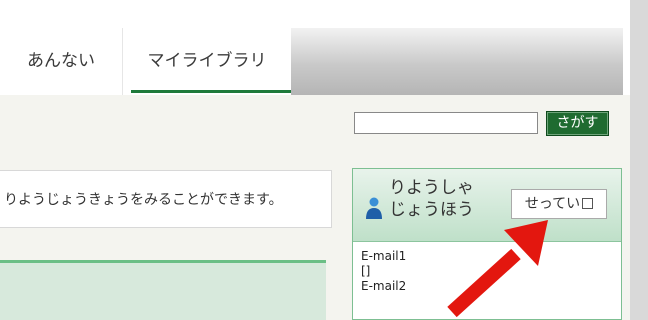 The height and width of the screenshot is (320, 648). I want to click on search-button: さがす, so click(577, 123).